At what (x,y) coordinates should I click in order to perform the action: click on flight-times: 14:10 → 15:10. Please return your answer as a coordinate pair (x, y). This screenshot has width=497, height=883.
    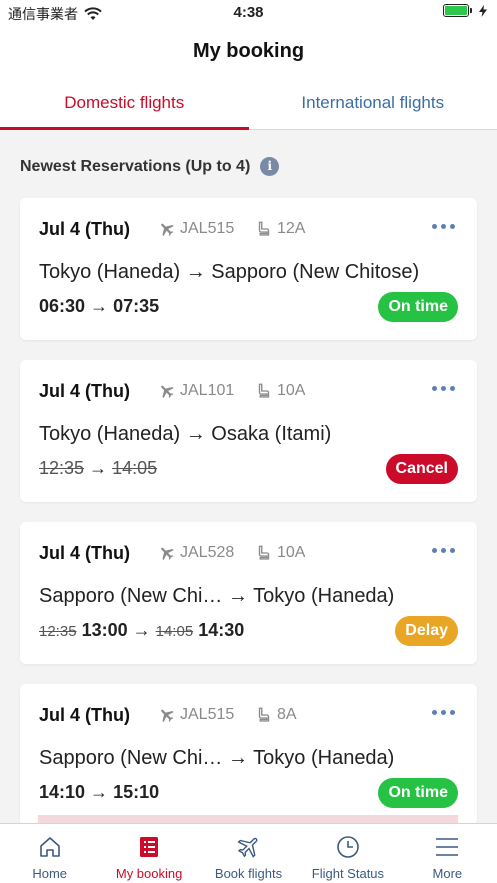
    Looking at the image, I should click on (99, 792).